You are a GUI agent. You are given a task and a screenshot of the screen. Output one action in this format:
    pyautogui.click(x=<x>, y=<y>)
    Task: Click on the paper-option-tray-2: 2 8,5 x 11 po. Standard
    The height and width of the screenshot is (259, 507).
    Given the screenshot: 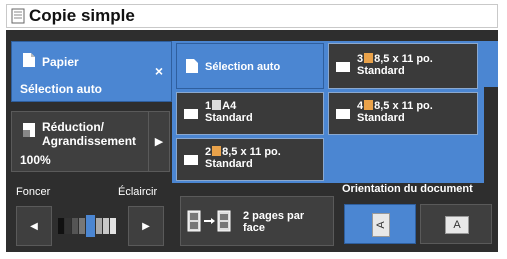 What is the action you would take?
    pyautogui.click(x=250, y=159)
    